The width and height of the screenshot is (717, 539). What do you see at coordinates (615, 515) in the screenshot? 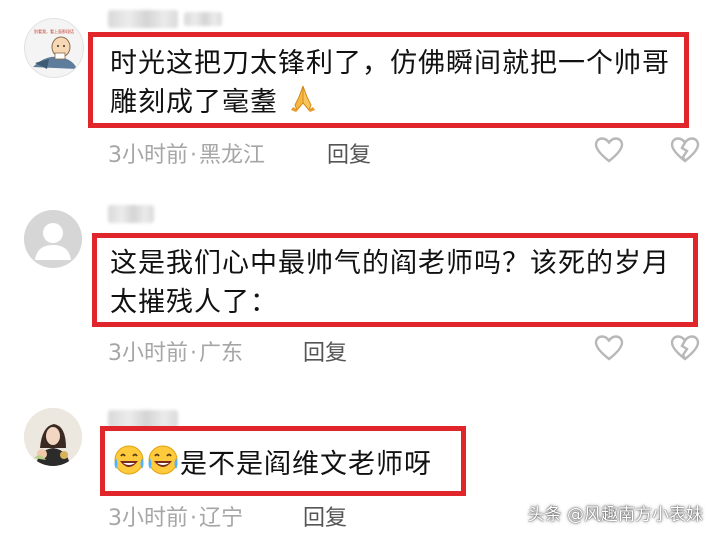
I see `watermark: 头条 @风趣南方小表妹` at bounding box center [615, 515].